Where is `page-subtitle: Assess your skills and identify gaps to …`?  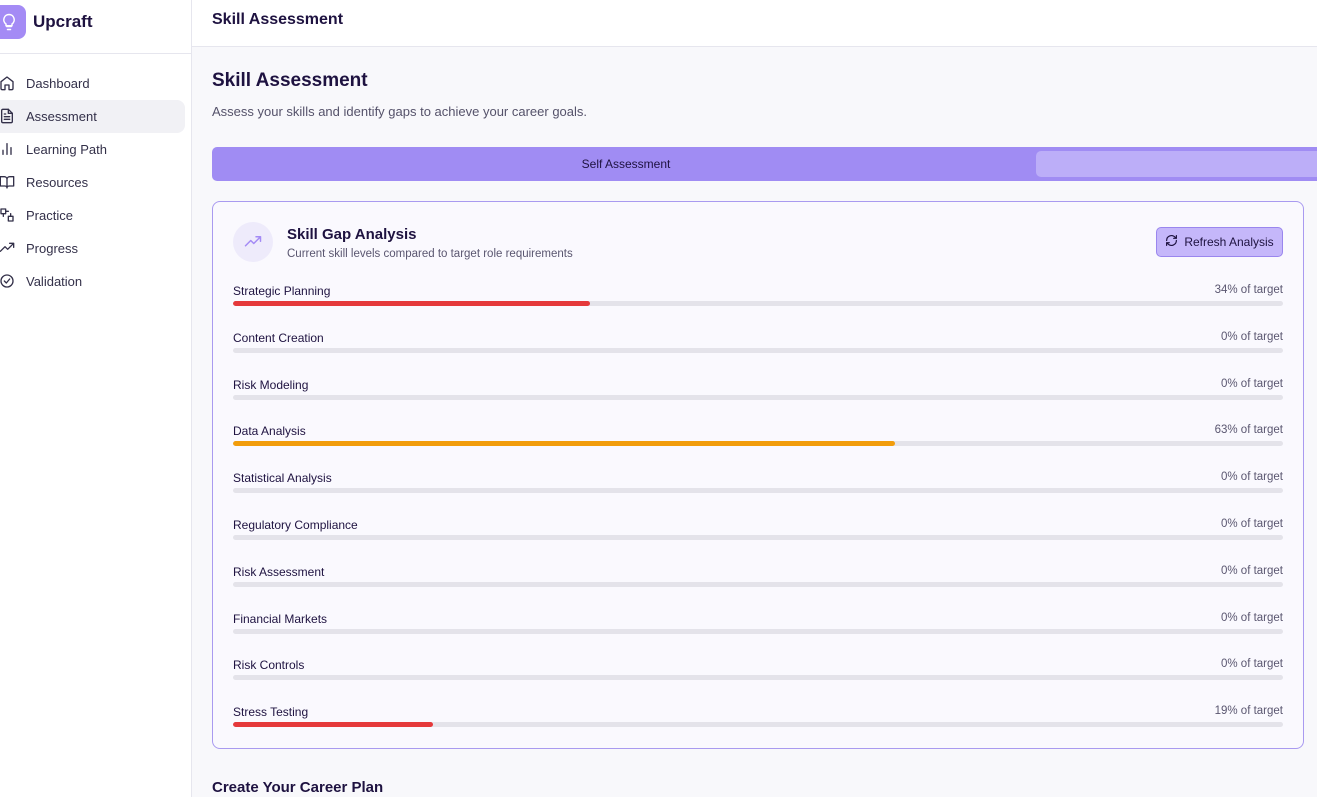 page-subtitle: Assess your skills and identify gaps to … is located at coordinates (400, 111).